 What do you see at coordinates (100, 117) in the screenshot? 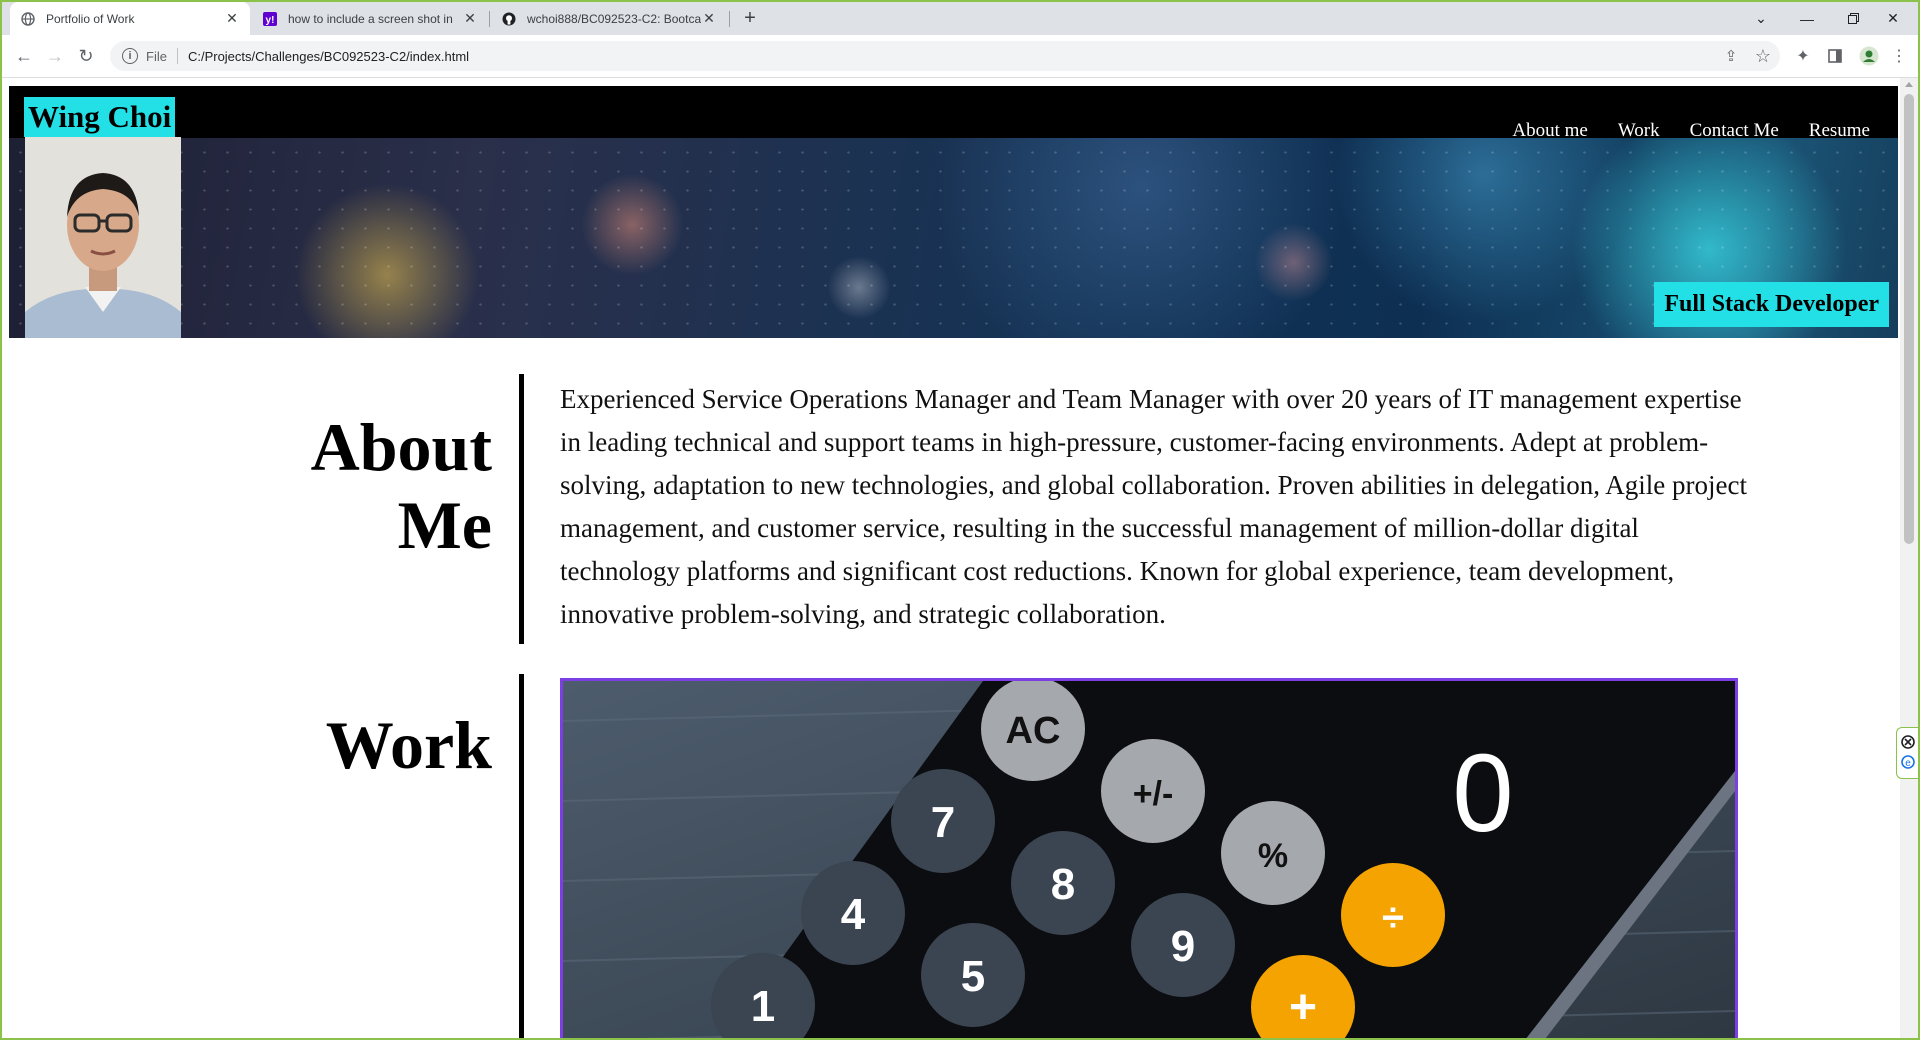
I see `site-brand: Wing Choi` at bounding box center [100, 117].